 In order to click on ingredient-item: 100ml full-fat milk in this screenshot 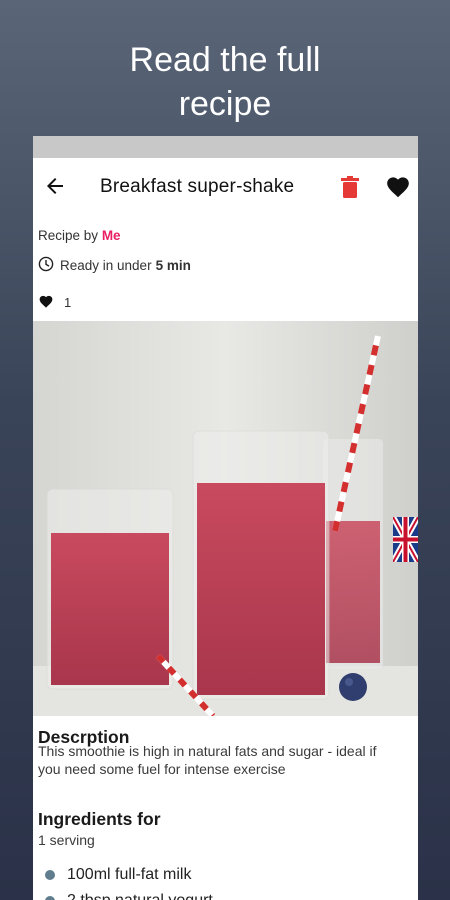, I will do `click(118, 875)`.